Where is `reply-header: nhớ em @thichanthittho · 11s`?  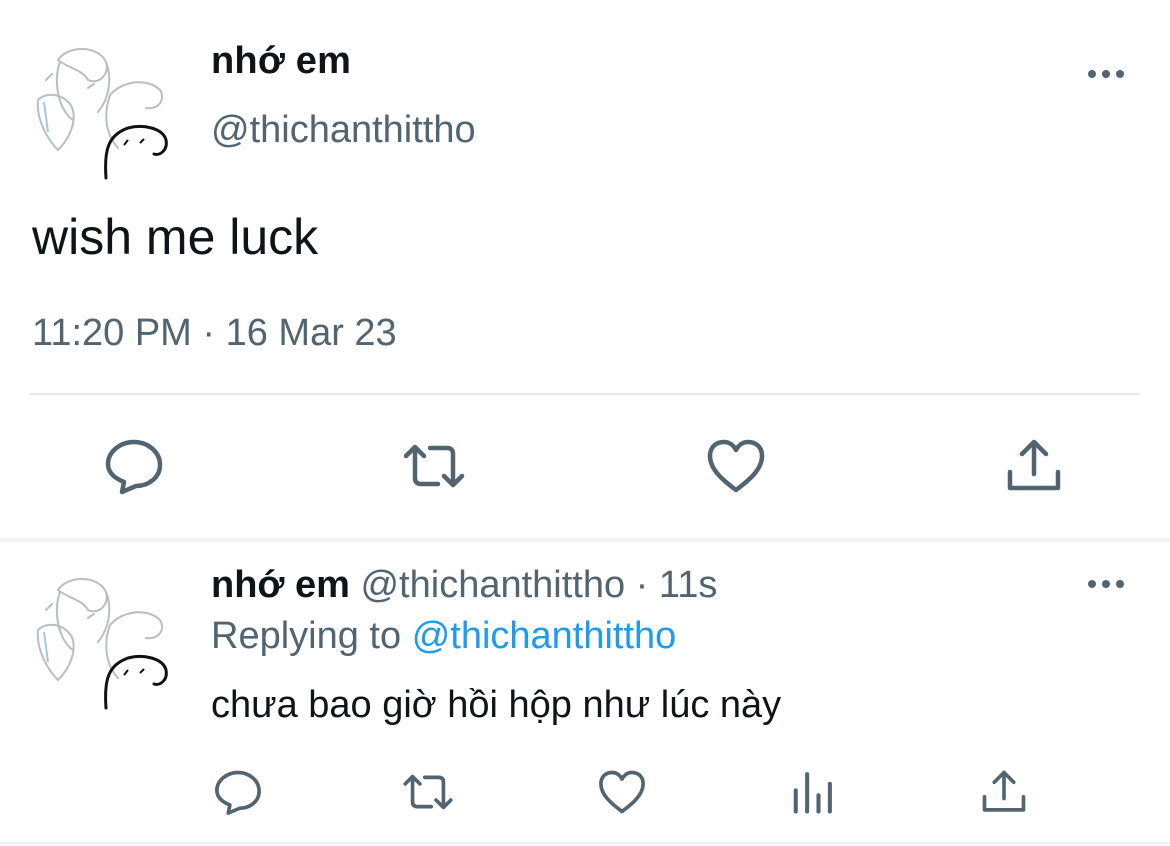 reply-header: nhớ em @thichanthittho · 11s is located at coordinates (464, 585).